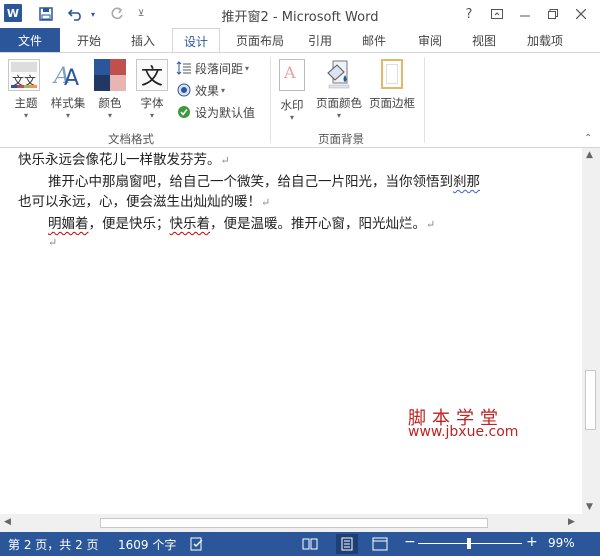 This screenshot has height=556, width=600. I want to click on status-bar: 第 2 页，共 2 页 1609 个字 − + 99%, so click(300, 544).